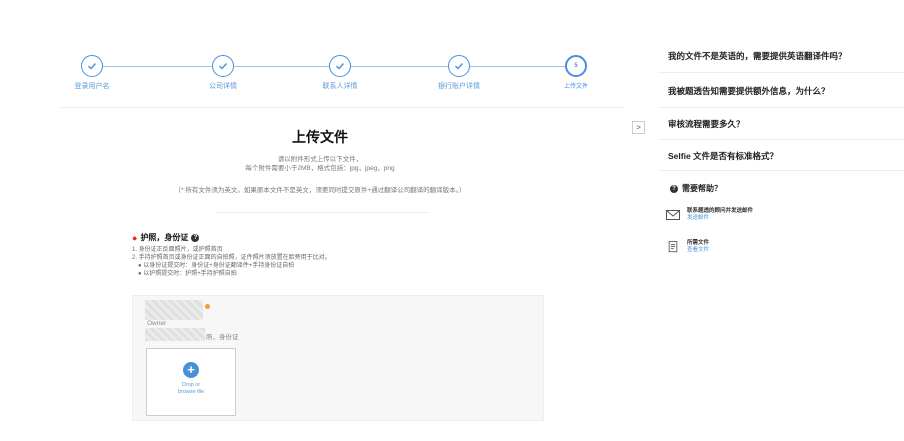  What do you see at coordinates (698, 250) in the screenshot?
I see `view-documents-link: 查看文件` at bounding box center [698, 250].